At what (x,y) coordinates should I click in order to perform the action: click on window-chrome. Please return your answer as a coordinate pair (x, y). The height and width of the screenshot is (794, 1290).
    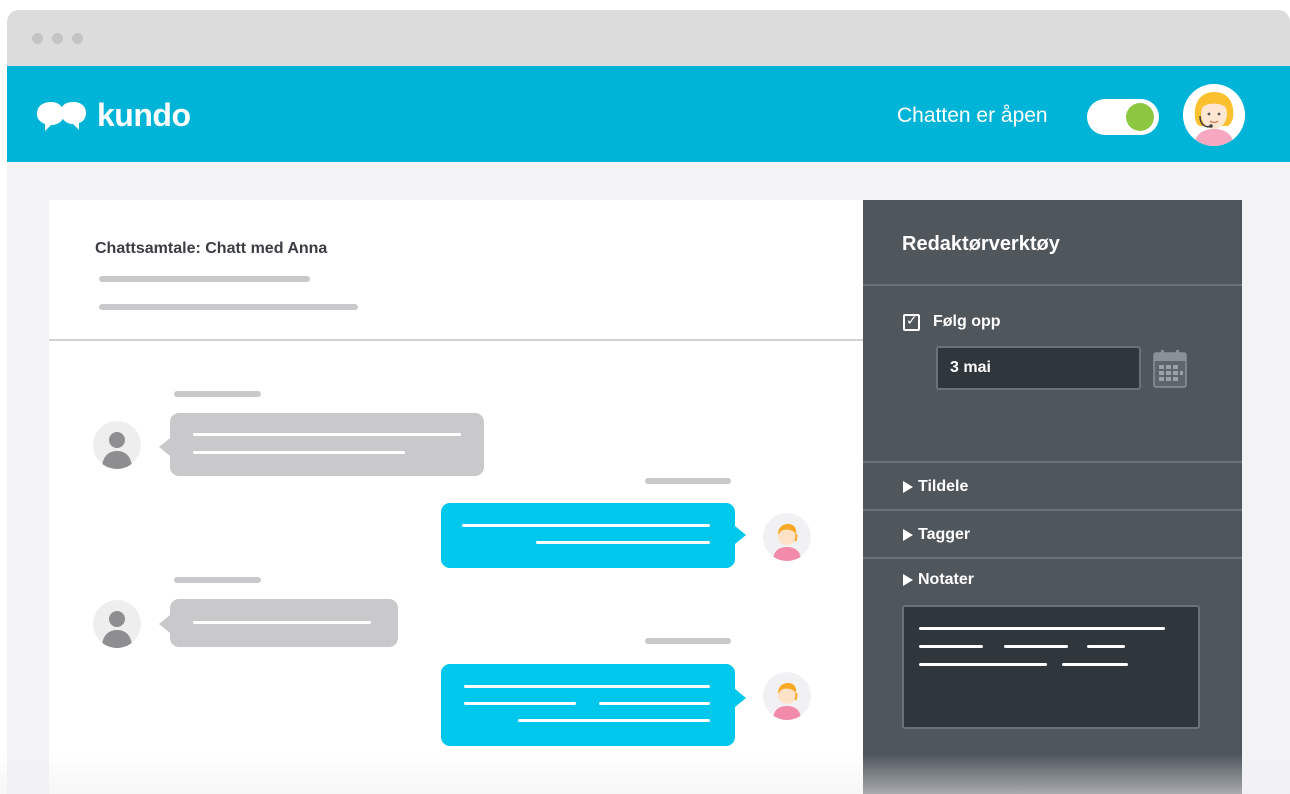
    Looking at the image, I should click on (648, 38).